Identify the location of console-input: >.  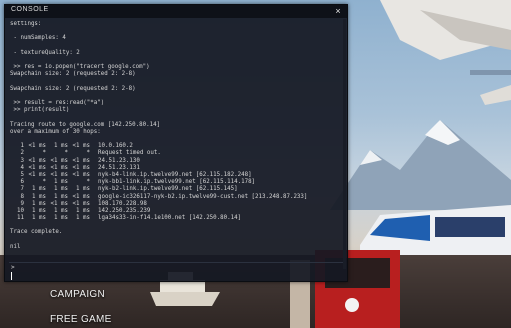
(176, 271).